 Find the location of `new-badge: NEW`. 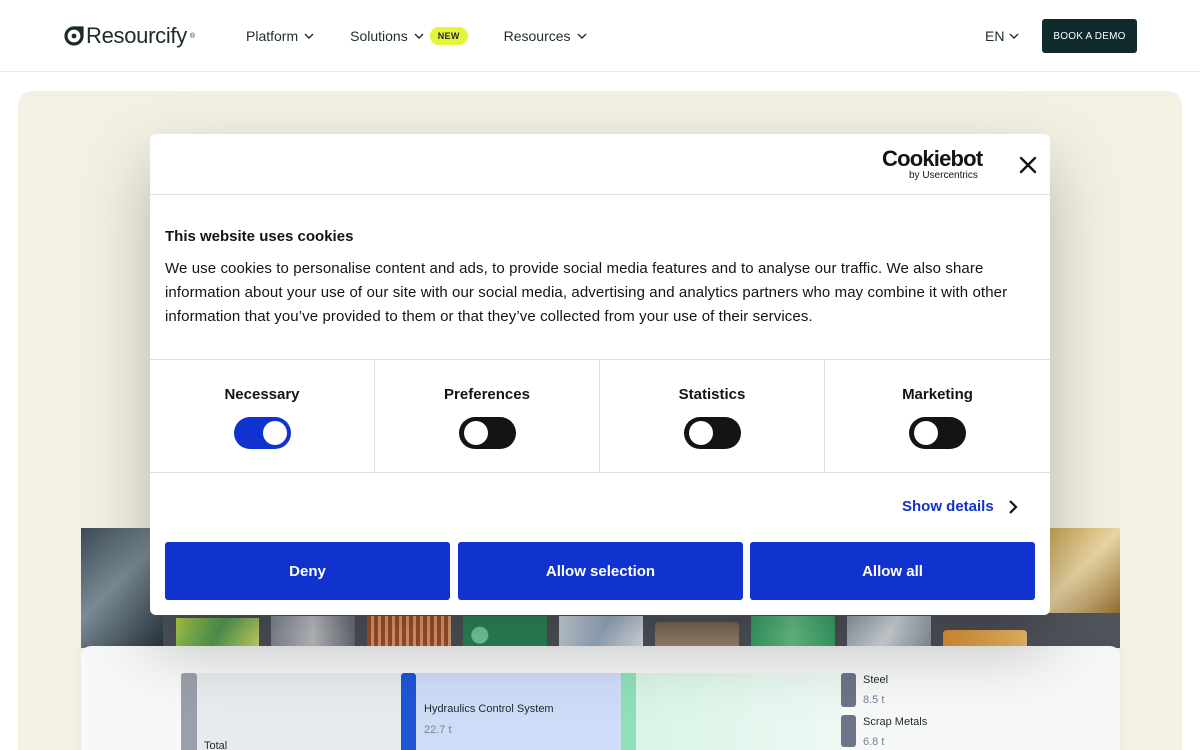

new-badge: NEW is located at coordinates (448, 36).